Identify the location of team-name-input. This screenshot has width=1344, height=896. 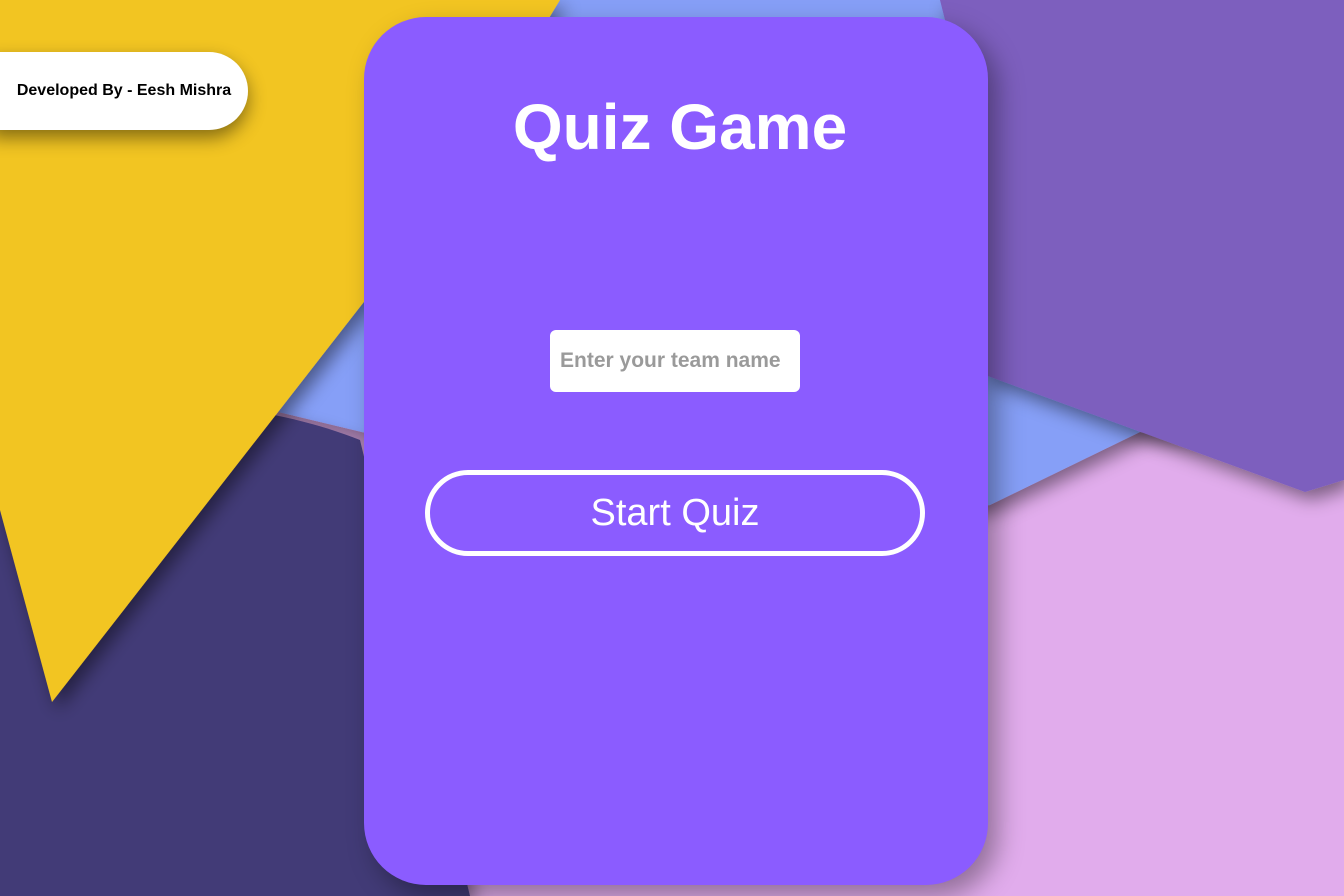
(675, 361).